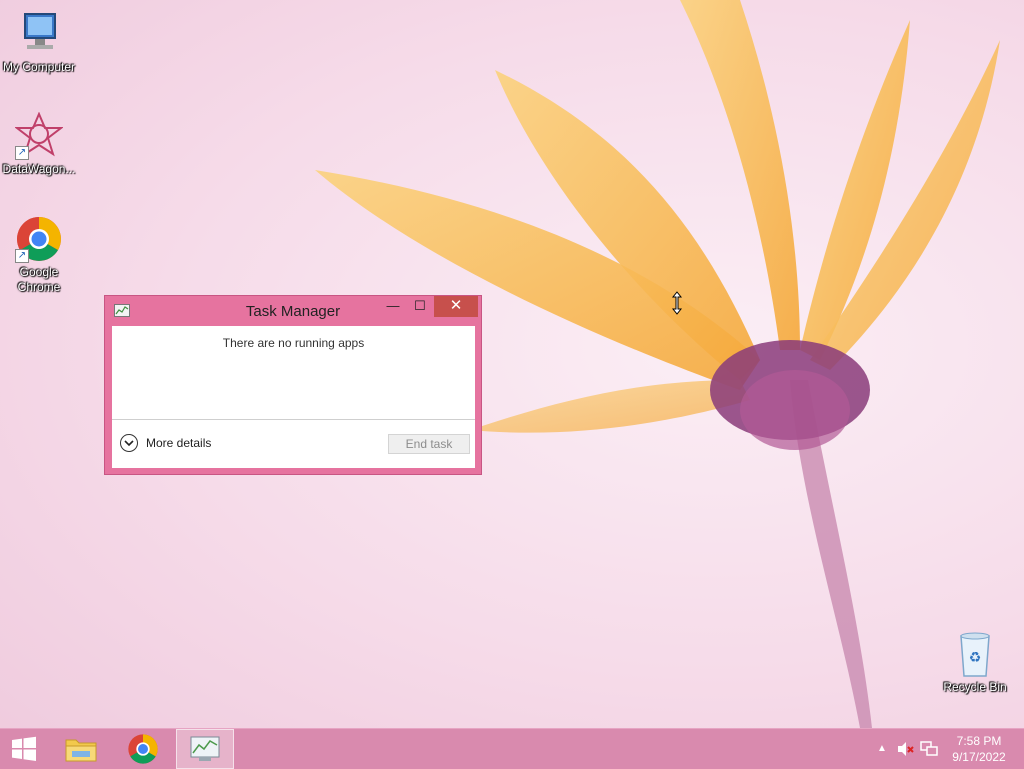  I want to click on taskbar-file-explorer, so click(81, 749).